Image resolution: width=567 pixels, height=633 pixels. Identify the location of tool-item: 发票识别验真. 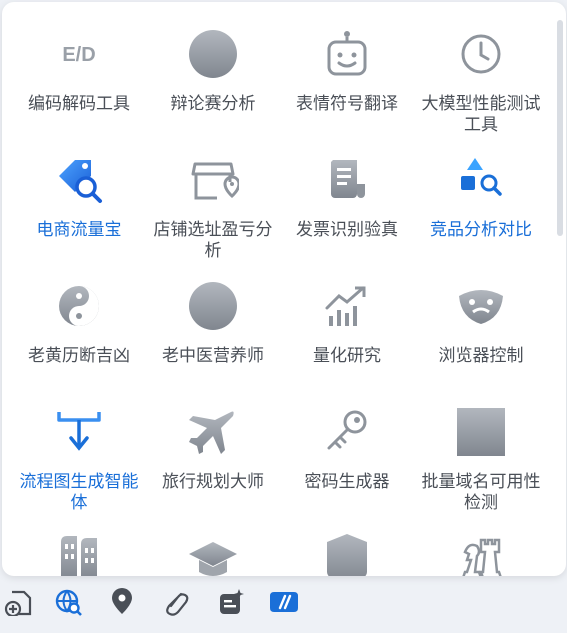
(347, 203).